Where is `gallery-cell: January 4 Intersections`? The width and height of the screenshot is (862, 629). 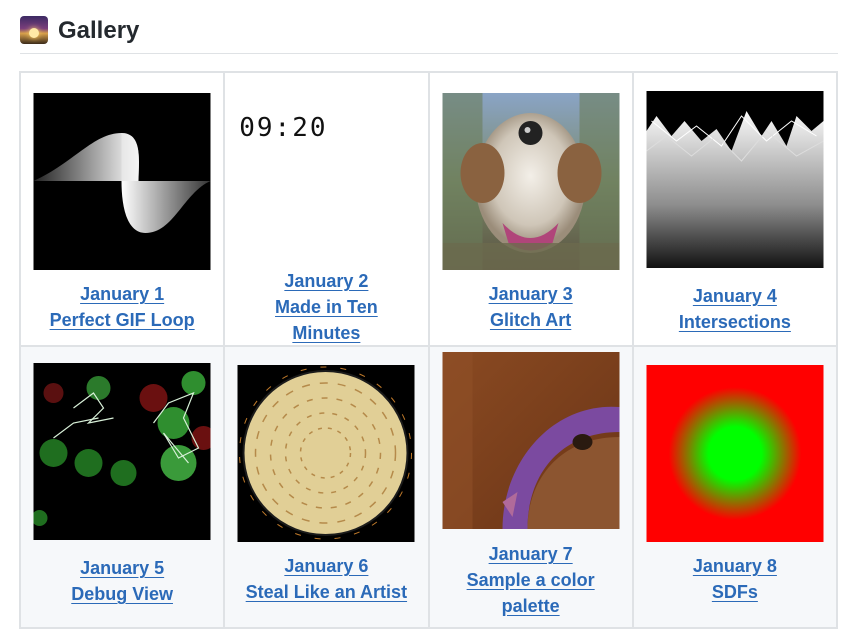
gallery-cell: January 4 Intersections is located at coordinates (735, 209).